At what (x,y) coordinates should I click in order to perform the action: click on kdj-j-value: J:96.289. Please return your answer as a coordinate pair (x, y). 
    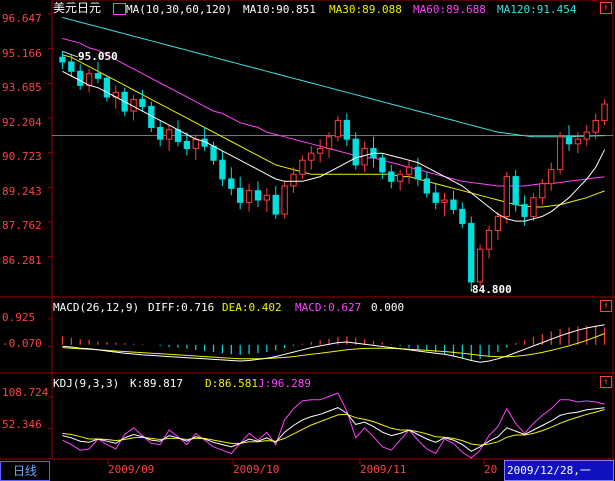
    Looking at the image, I should click on (284, 383).